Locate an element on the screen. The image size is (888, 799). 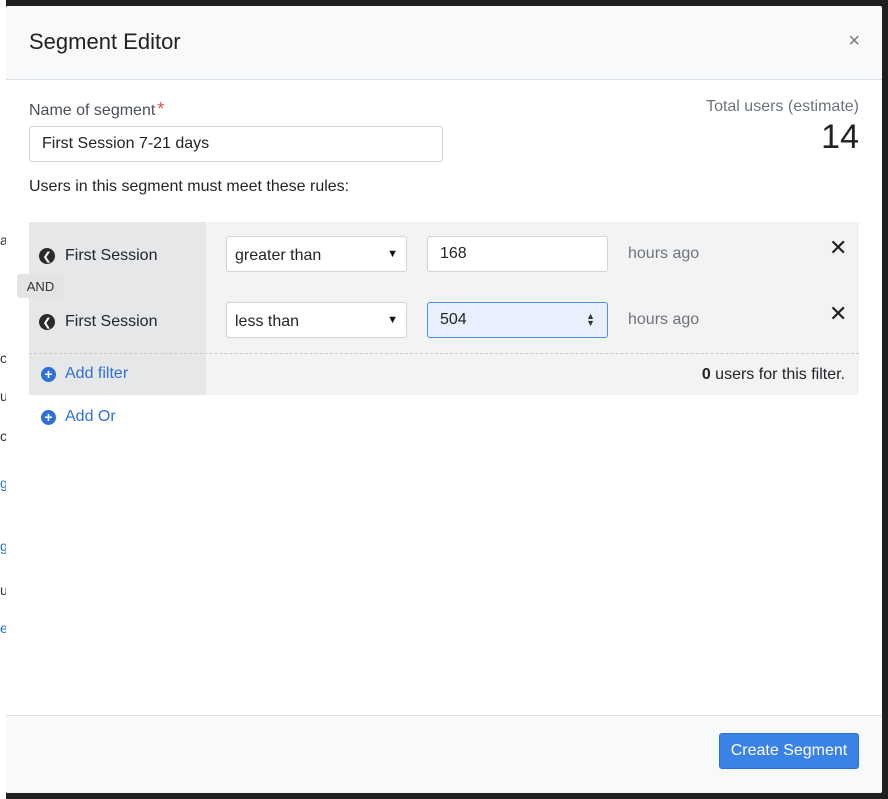
rule-divider is located at coordinates (444, 353).